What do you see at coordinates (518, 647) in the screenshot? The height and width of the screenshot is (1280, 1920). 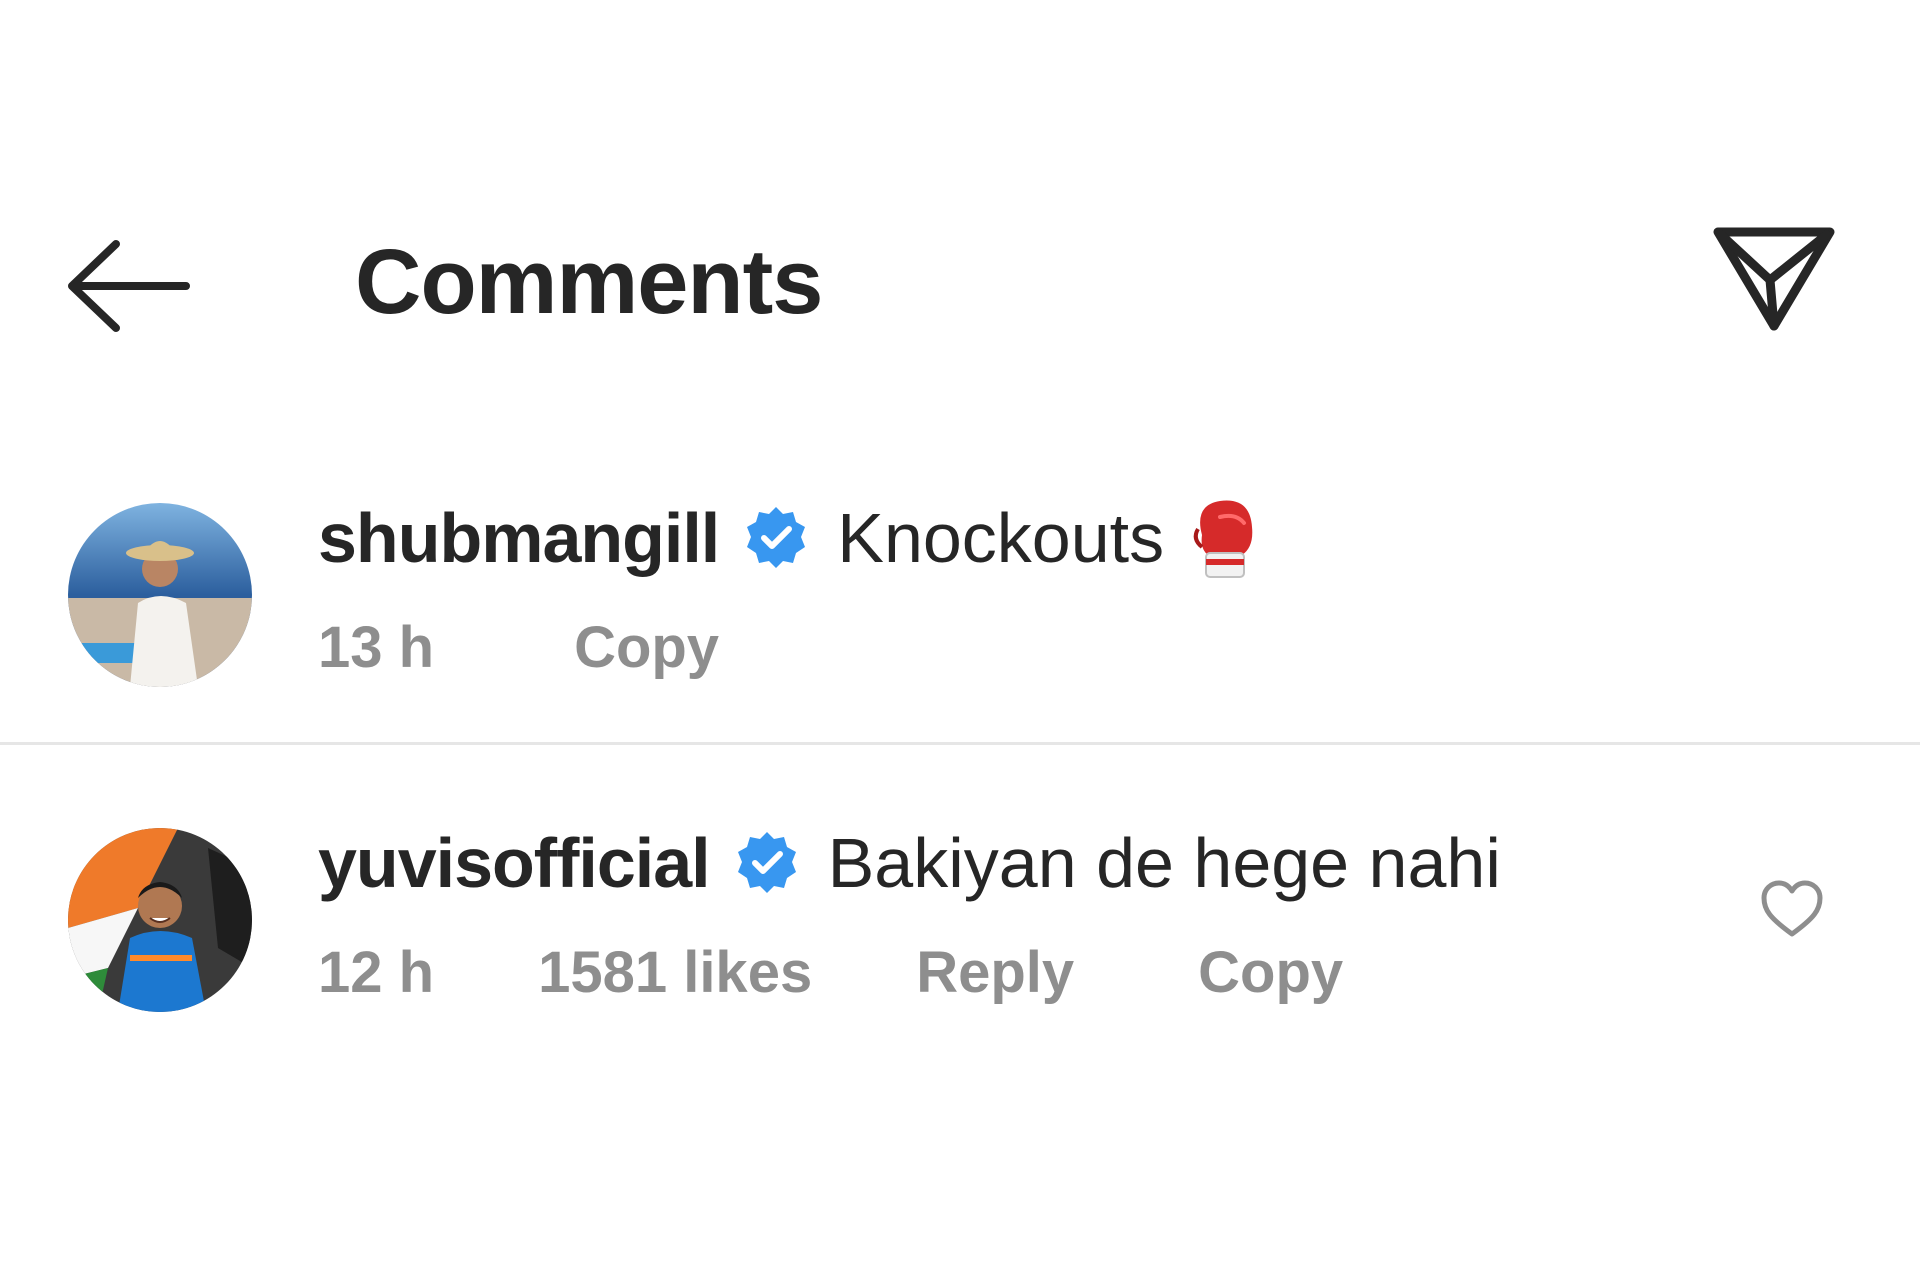 I see `comment-meta: 13 h Copy` at bounding box center [518, 647].